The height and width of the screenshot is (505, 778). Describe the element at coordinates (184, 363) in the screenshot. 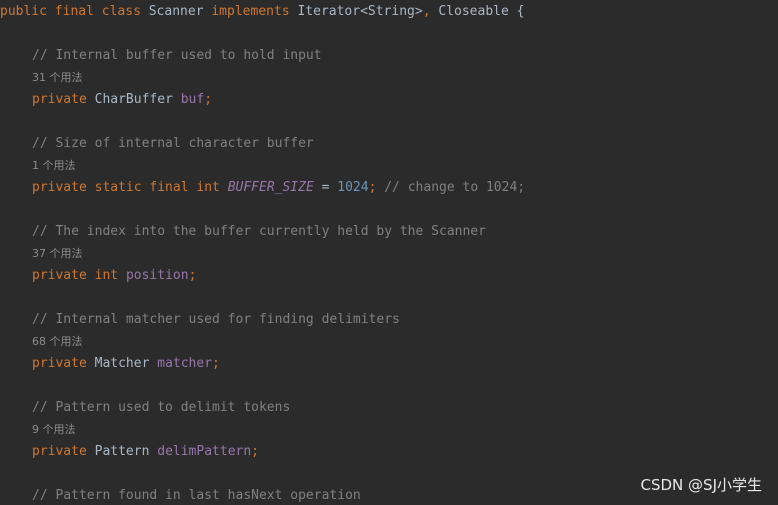

I see `field-name: matcher` at that location.